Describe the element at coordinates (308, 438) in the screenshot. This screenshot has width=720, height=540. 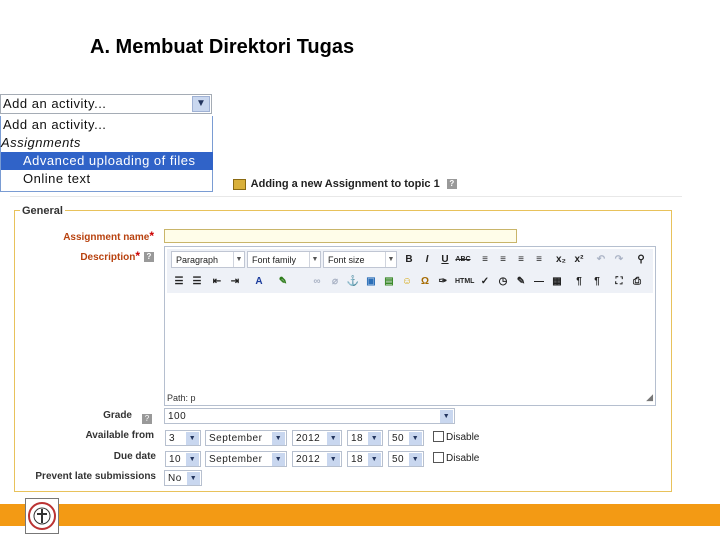
I see `available-year-value: 2012` at that location.